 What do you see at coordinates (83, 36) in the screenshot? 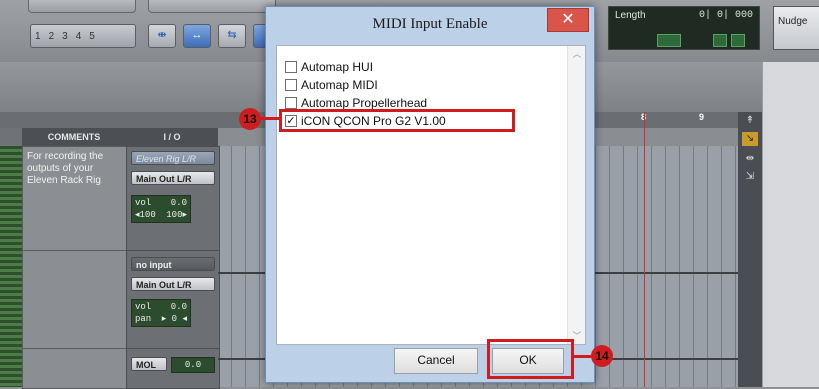
I see `zoom-preset-buttons: 1 2 3 4 5` at bounding box center [83, 36].